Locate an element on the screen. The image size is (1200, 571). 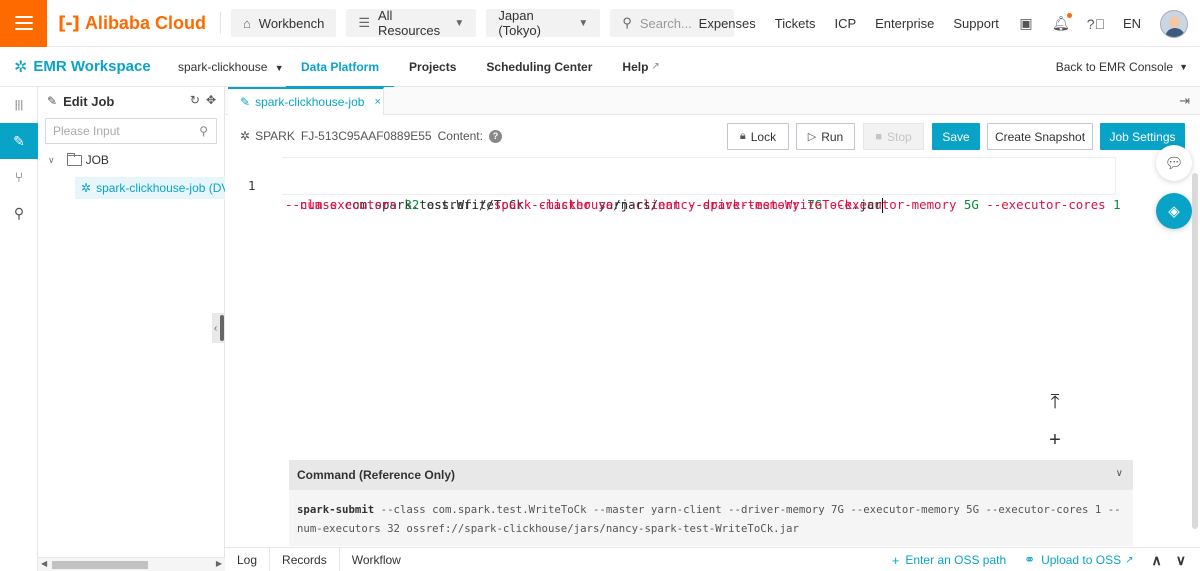
stop-label: Stop is located at coordinates (899, 136).